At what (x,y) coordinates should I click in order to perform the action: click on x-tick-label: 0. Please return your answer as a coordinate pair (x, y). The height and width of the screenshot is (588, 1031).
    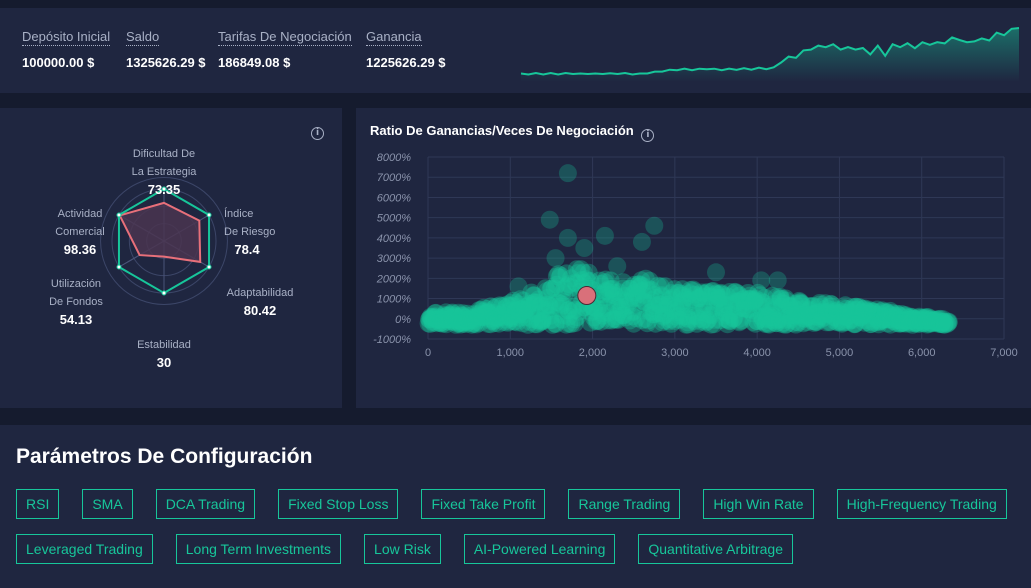
    Looking at the image, I should click on (428, 353).